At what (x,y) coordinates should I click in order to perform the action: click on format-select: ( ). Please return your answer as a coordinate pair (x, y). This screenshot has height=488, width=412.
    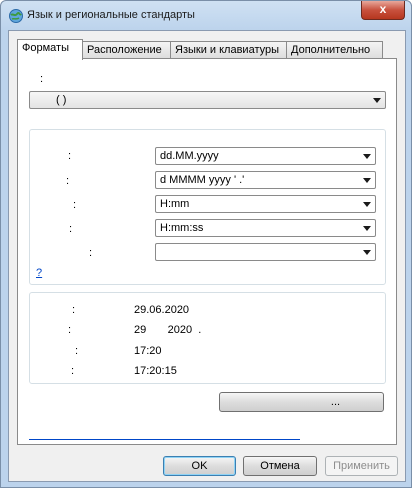
    Looking at the image, I should click on (207, 100).